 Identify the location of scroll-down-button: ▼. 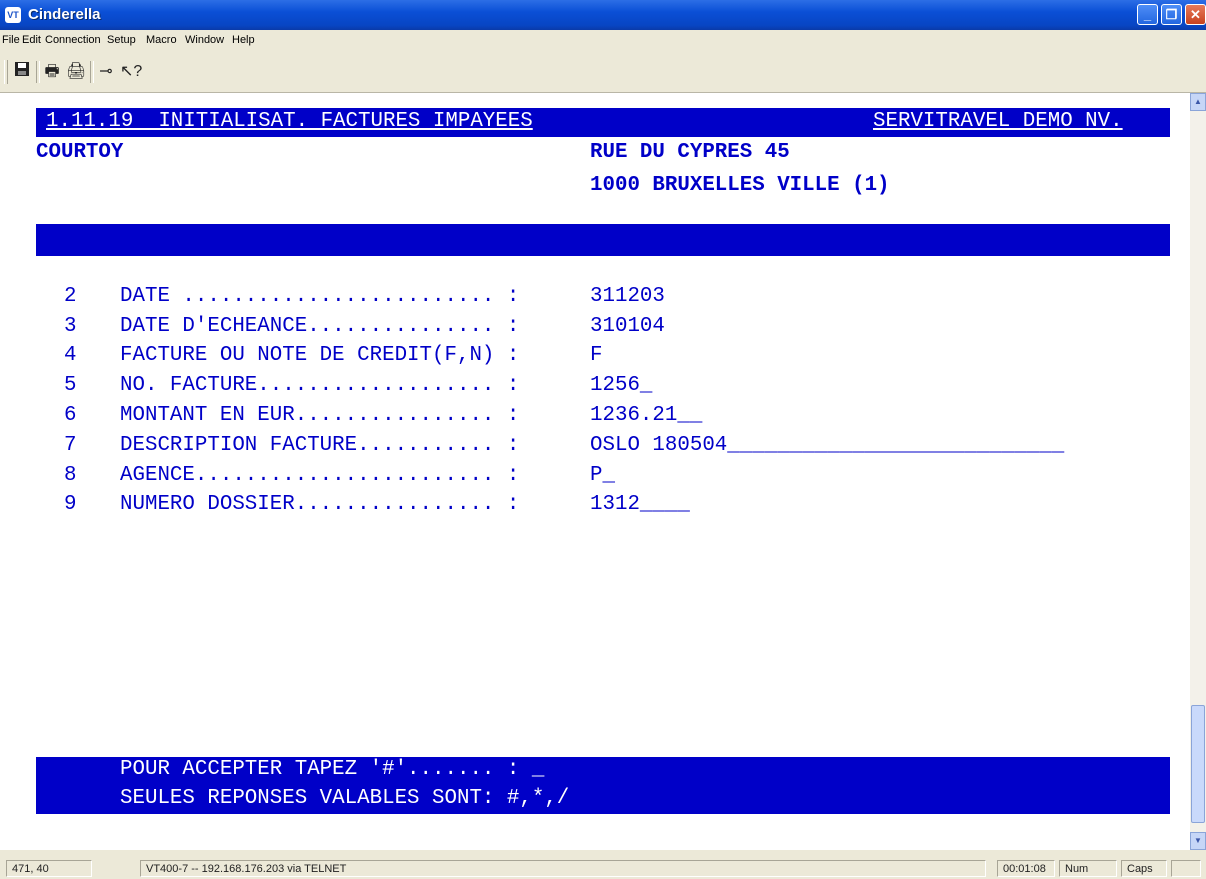
(1198, 841).